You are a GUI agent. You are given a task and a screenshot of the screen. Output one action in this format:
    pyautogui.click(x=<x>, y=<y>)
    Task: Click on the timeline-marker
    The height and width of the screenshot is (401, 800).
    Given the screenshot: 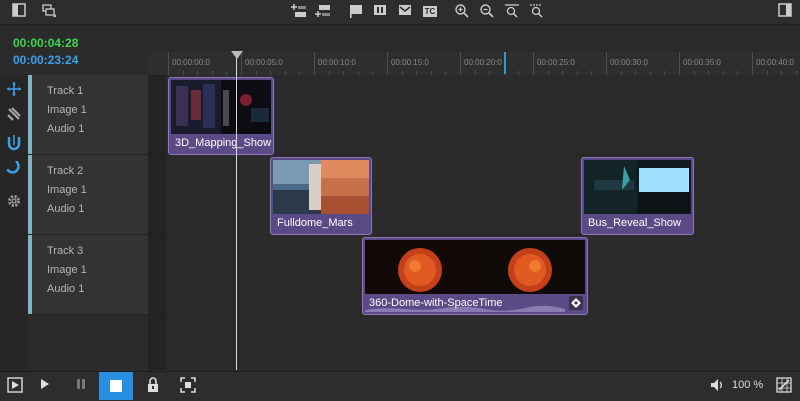 What is the action you would take?
    pyautogui.click(x=505, y=63)
    